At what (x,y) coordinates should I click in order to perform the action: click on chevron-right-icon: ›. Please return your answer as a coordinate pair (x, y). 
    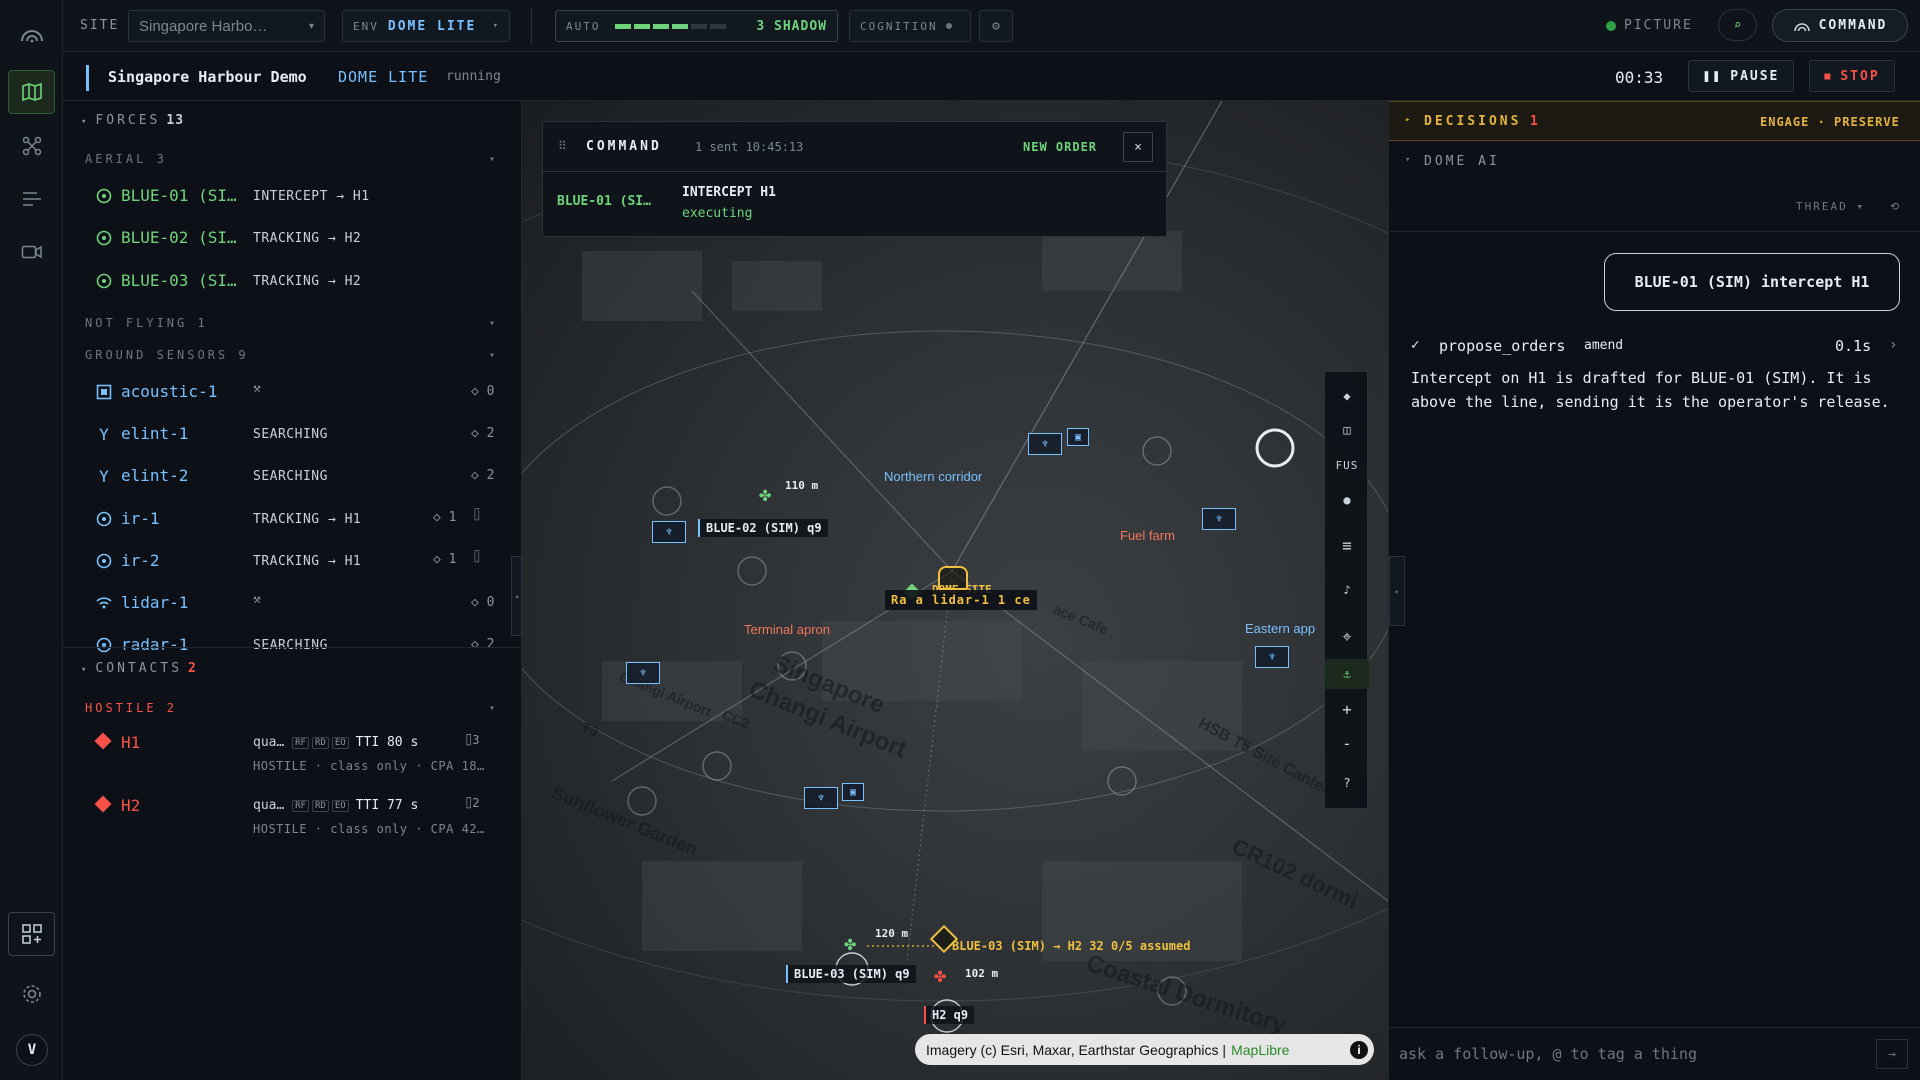
    Looking at the image, I should click on (1893, 345).